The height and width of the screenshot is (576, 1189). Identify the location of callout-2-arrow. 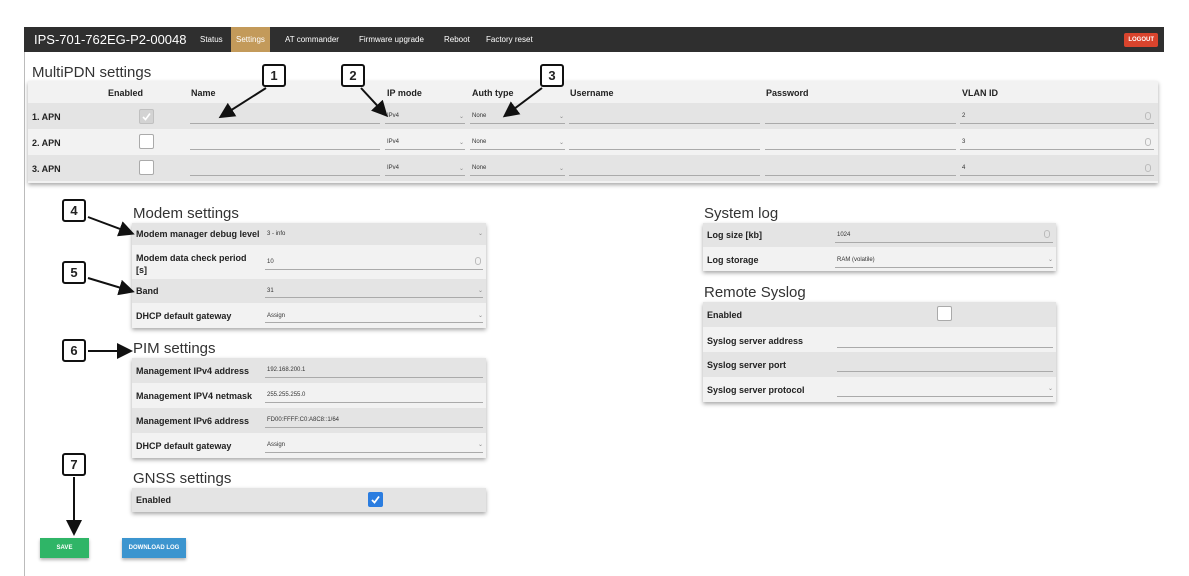
(374, 102).